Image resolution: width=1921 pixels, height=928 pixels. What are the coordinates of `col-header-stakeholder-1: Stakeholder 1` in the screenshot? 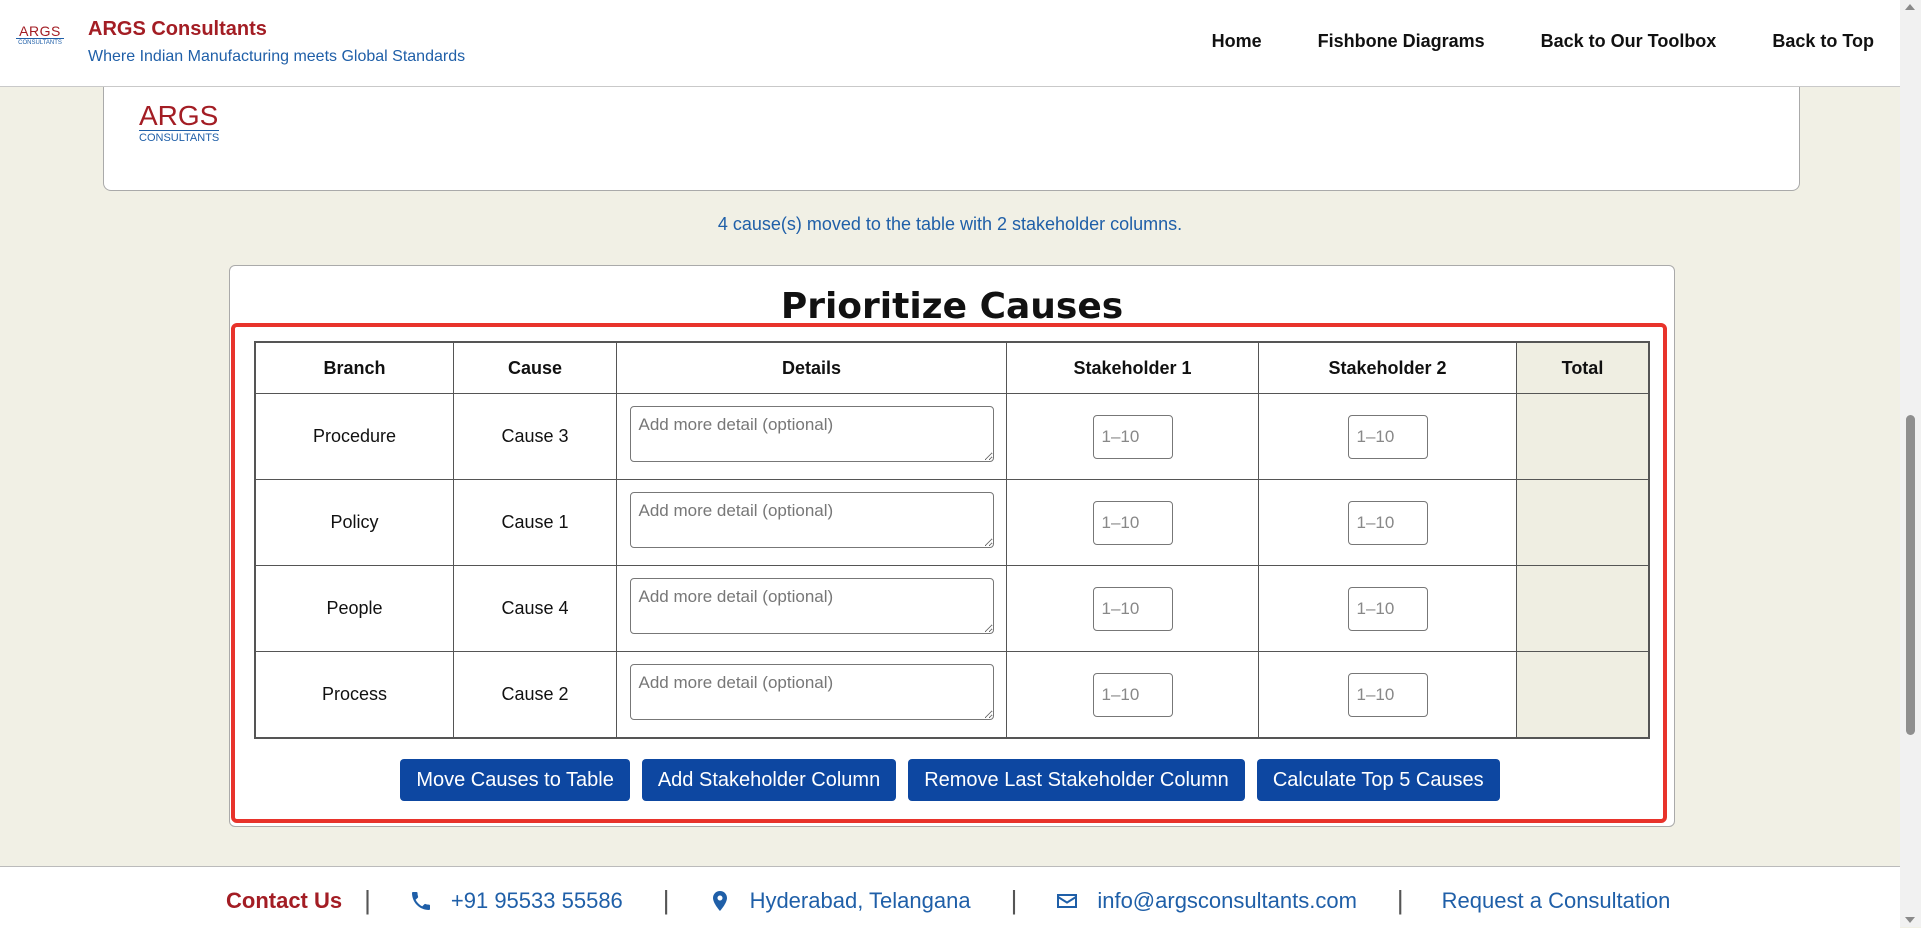 It's located at (1132, 367).